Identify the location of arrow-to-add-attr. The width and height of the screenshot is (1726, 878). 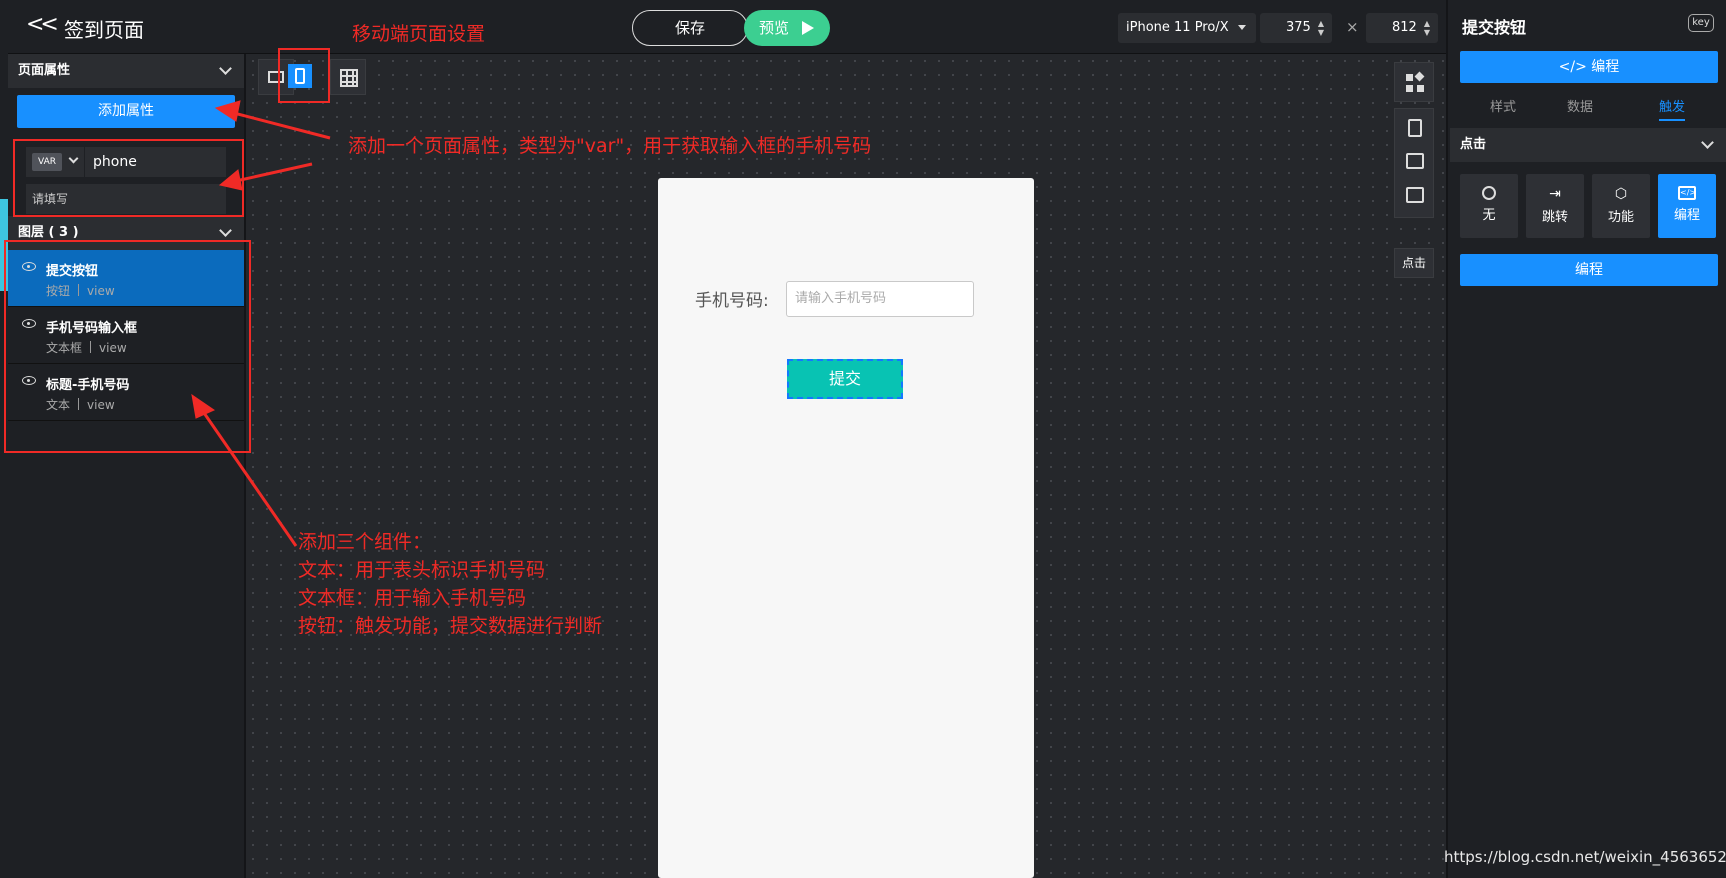
(280, 125).